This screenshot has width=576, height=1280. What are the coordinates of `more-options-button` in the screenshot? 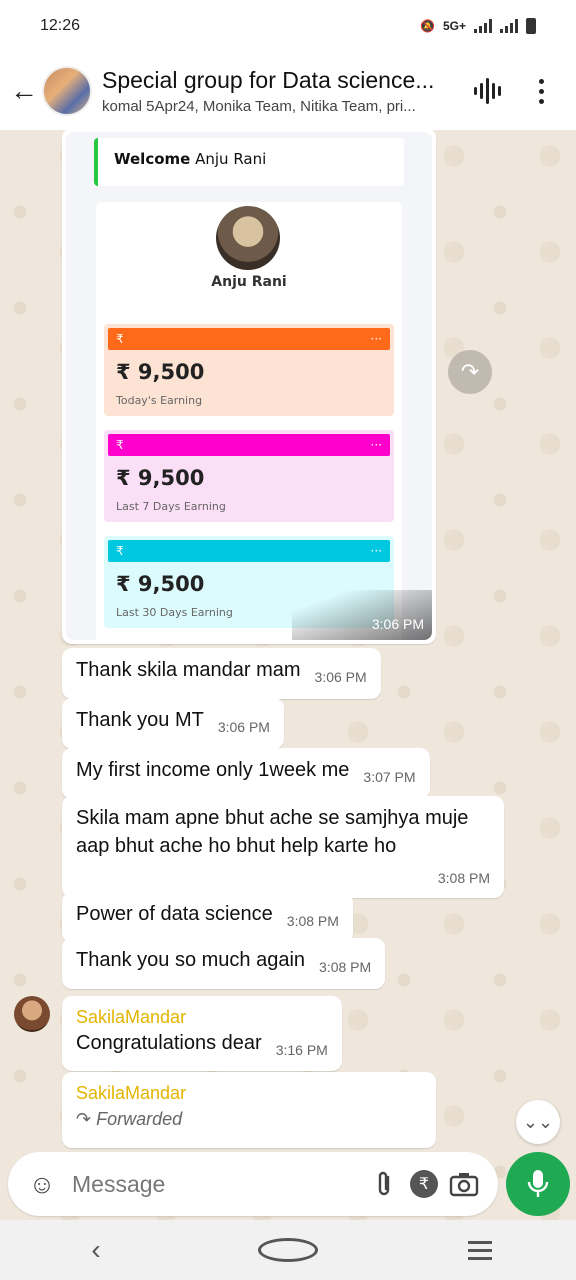 It's located at (541, 91).